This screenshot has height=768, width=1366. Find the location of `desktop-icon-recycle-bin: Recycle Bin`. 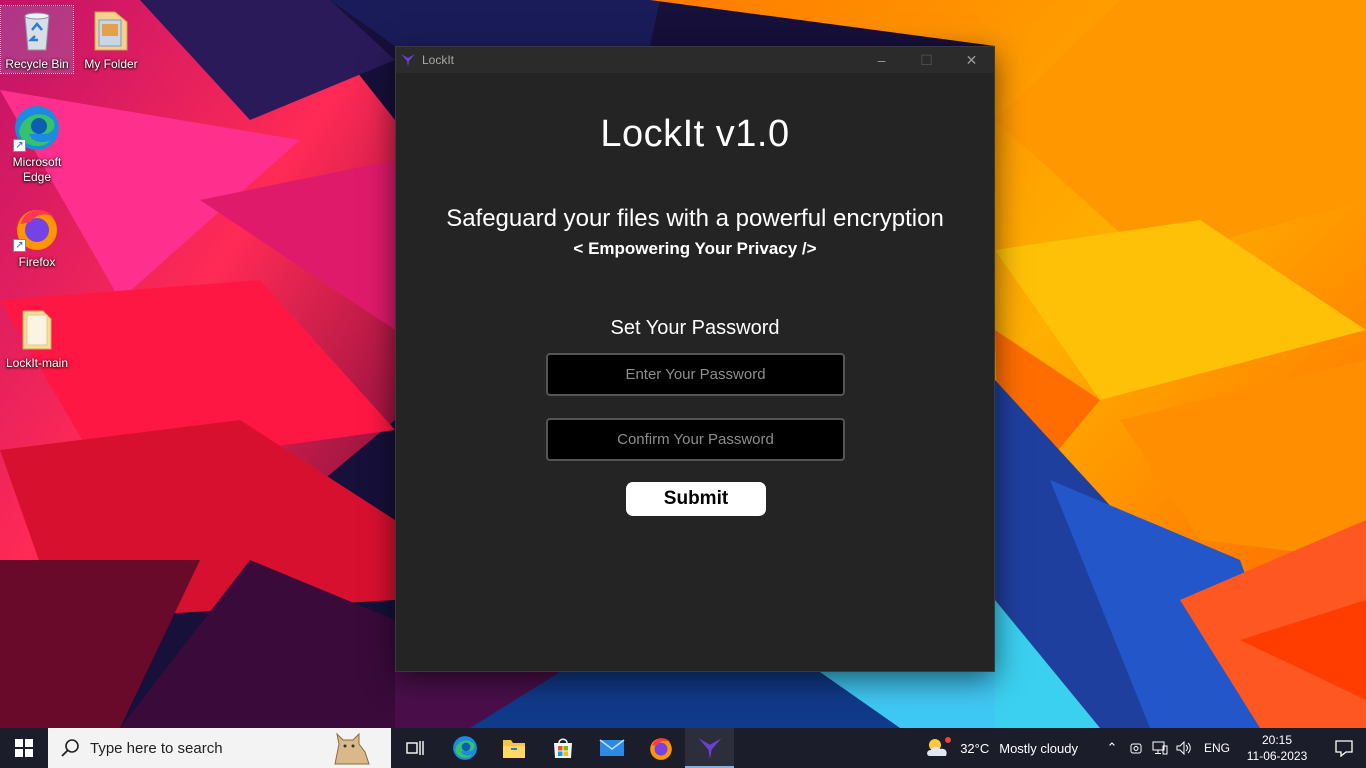

desktop-icon-recycle-bin: Recycle Bin is located at coordinates (37, 39).